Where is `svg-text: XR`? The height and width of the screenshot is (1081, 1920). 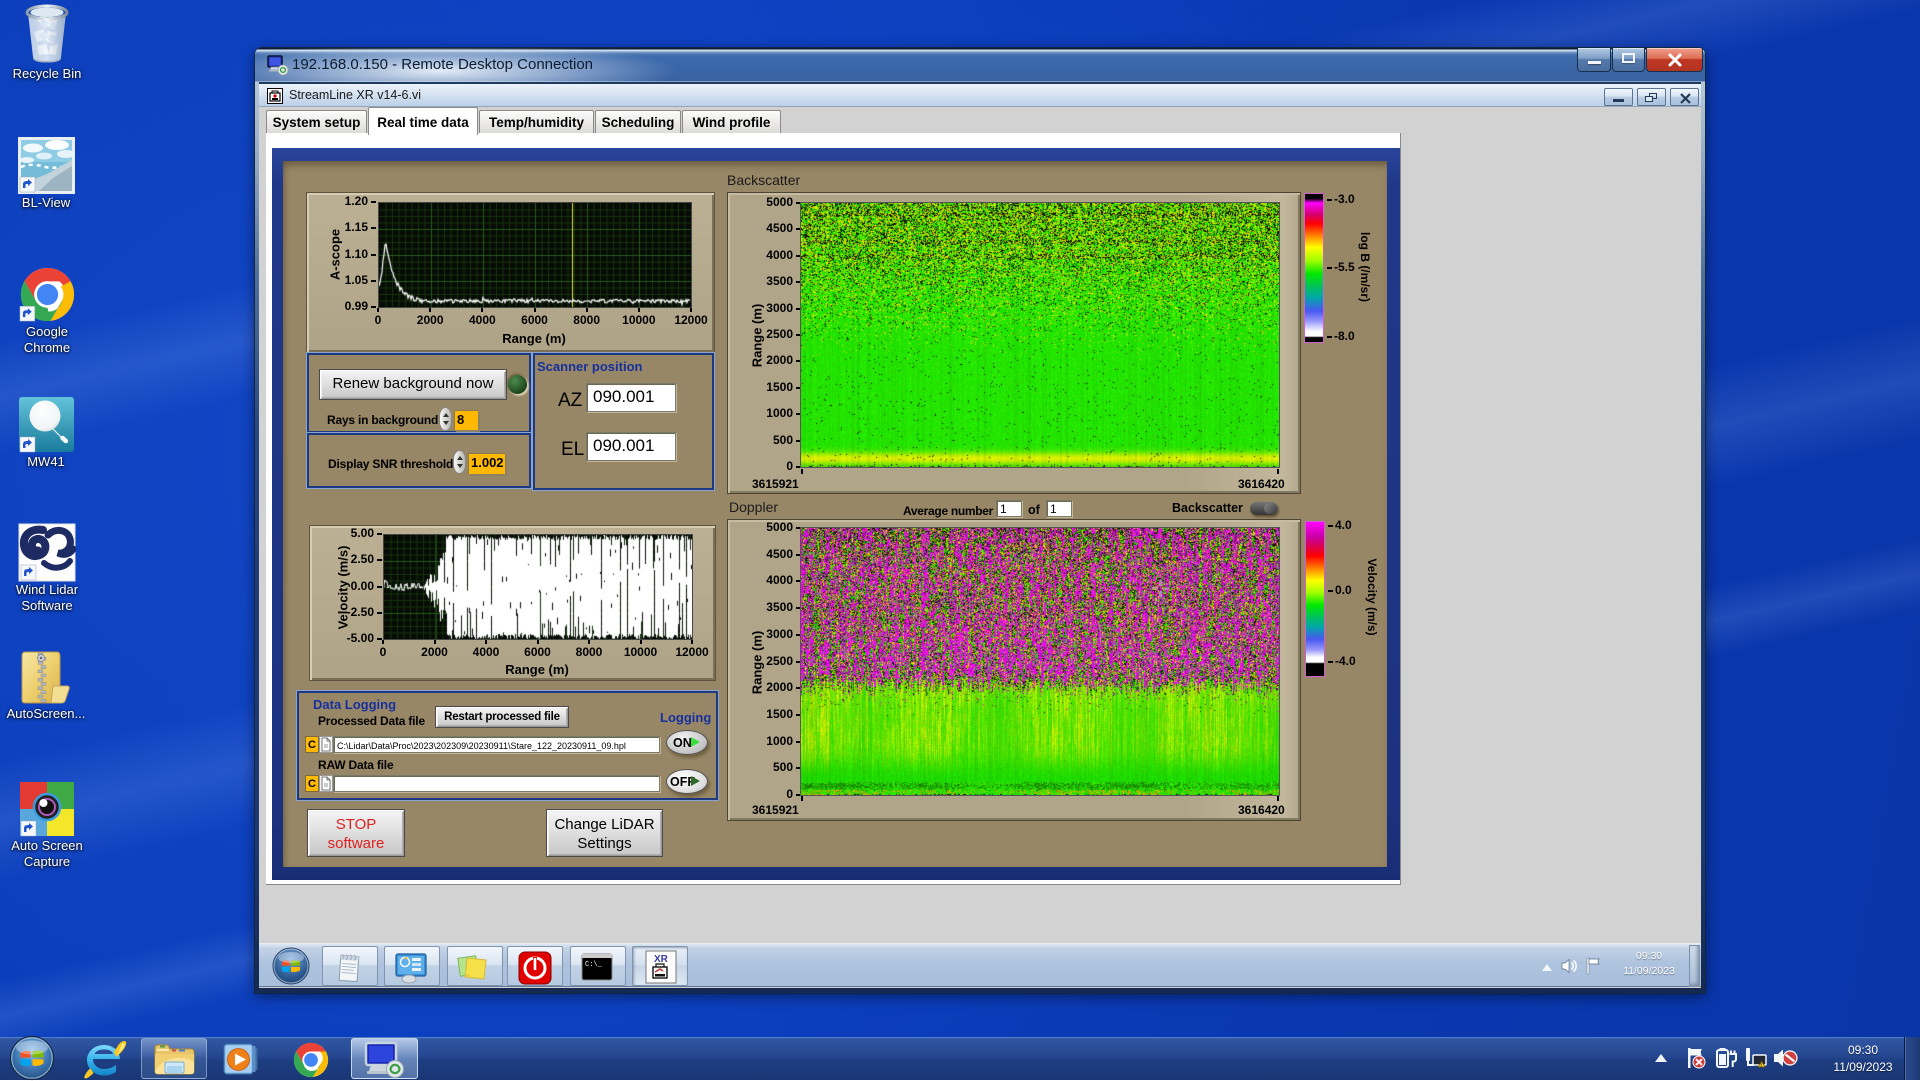 svg-text: XR is located at coordinates (661, 959).